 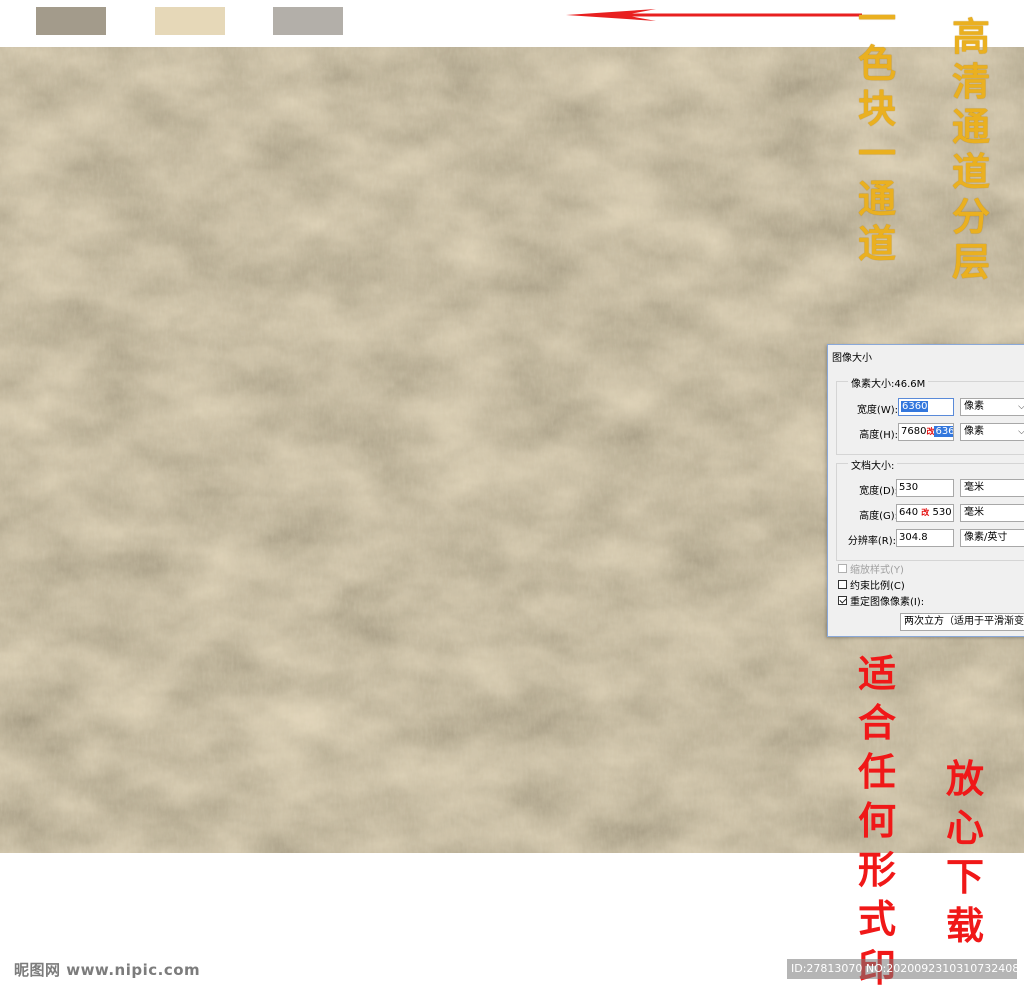 I want to click on resolution-label: 分辨率(R):, so click(x=871, y=541).